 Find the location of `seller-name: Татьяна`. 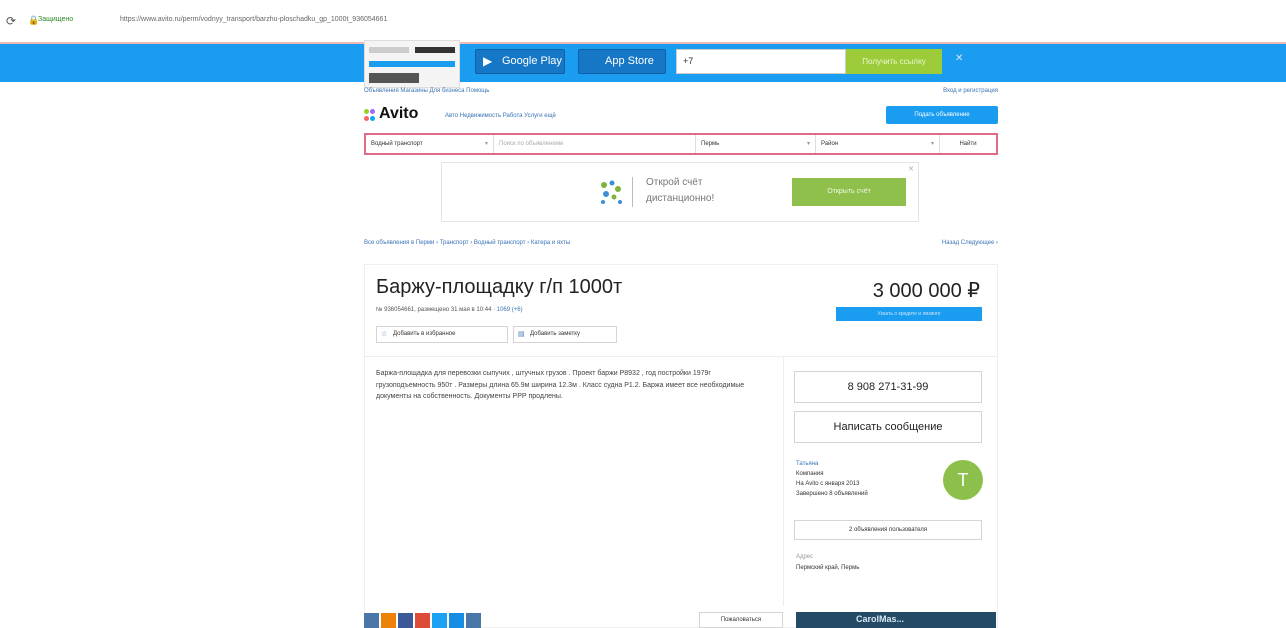

seller-name: Татьяна is located at coordinates (832, 464).